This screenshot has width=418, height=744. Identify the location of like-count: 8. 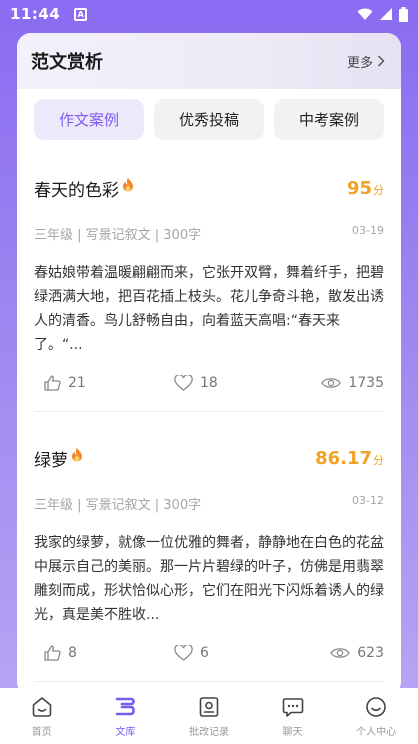
(72, 653).